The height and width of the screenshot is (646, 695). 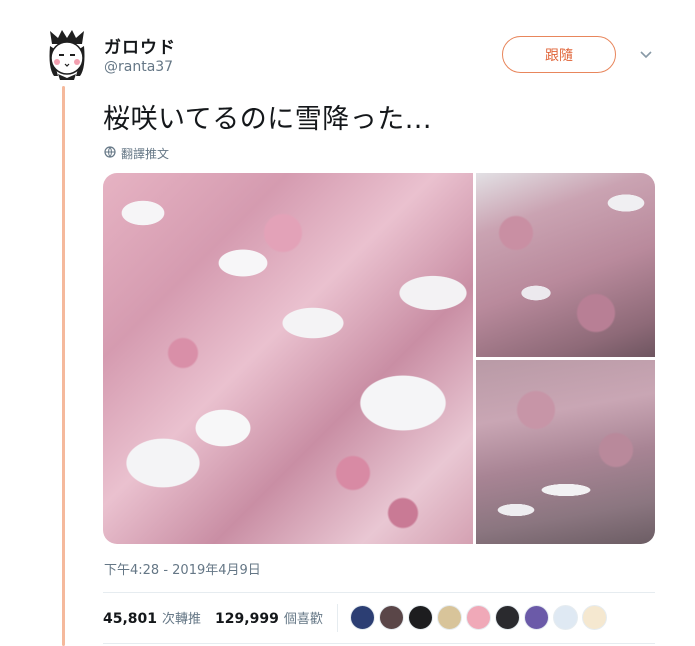 What do you see at coordinates (646, 54) in the screenshot?
I see `chevron-down-icon` at bounding box center [646, 54].